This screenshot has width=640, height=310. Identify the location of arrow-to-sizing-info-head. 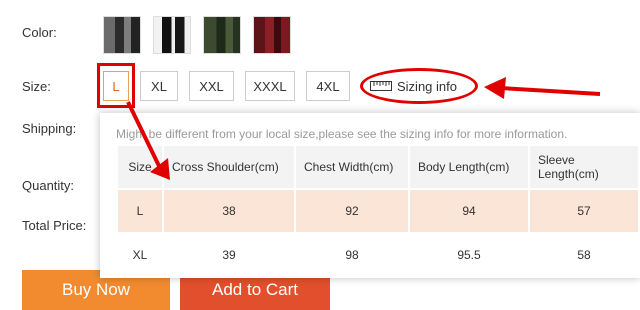
(495, 88).